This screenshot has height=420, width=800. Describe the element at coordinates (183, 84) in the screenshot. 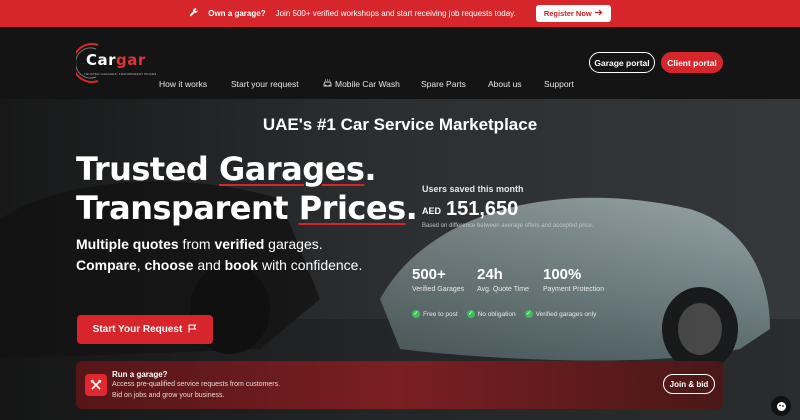

I see `nav-how-it-works: How it works` at that location.